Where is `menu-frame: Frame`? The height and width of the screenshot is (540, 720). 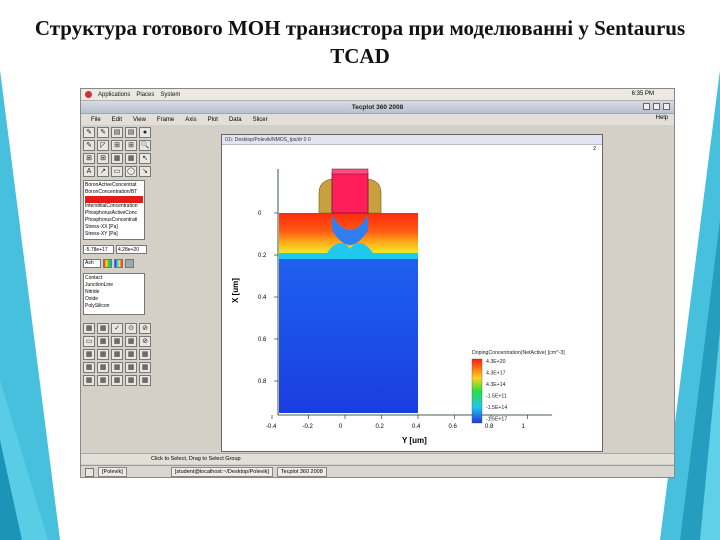 menu-frame: Frame is located at coordinates (165, 120).